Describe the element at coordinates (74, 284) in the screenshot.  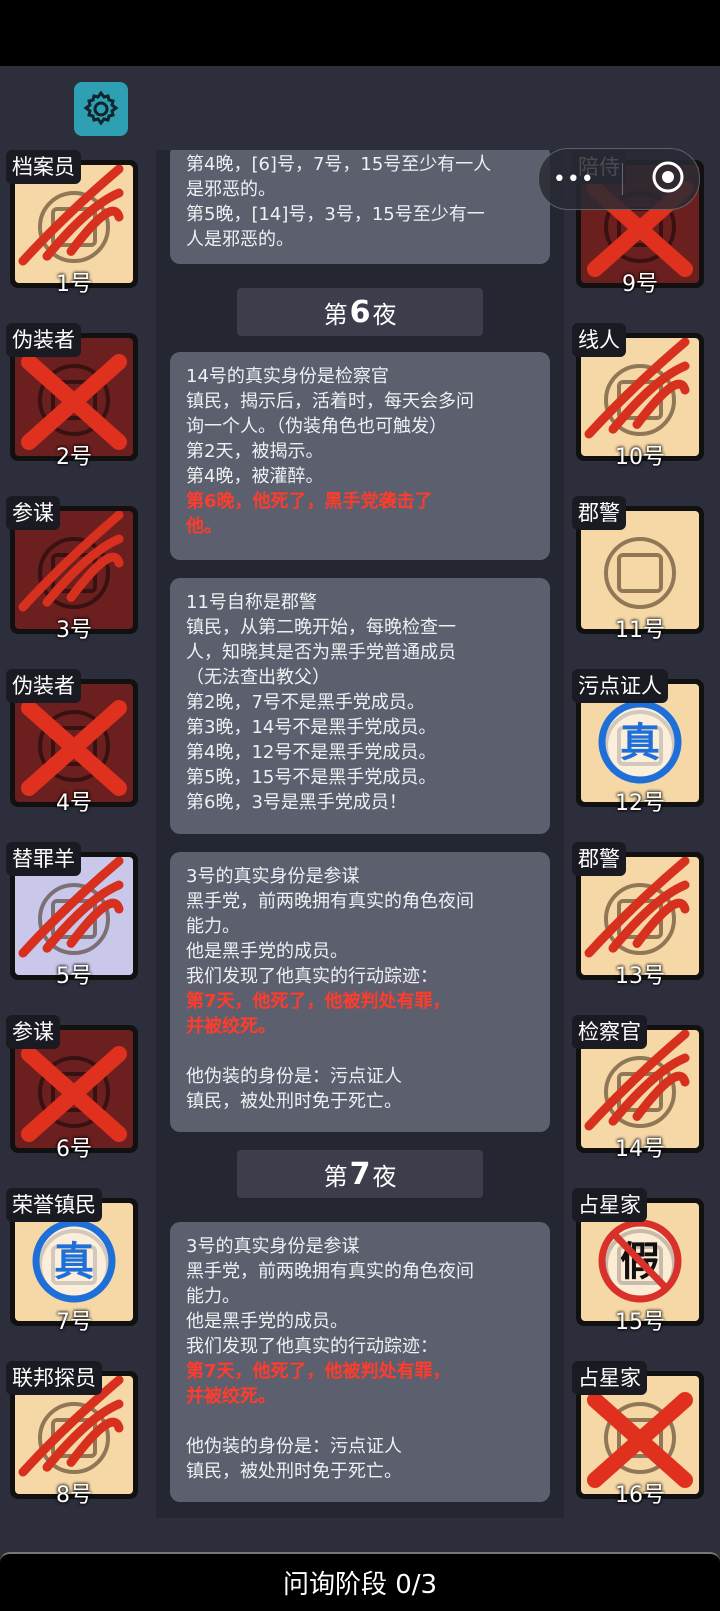
I see `seat-number: 1号` at that location.